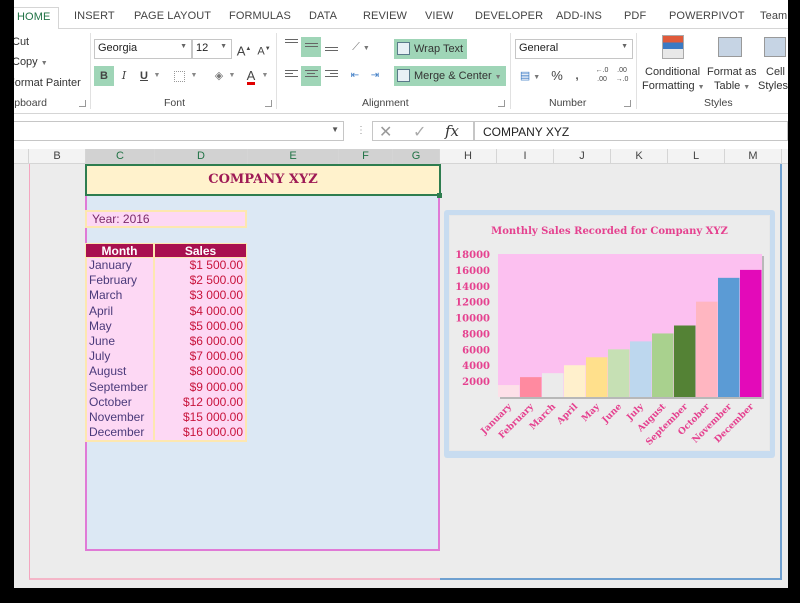 The width and height of the screenshot is (800, 603). What do you see at coordinates (557, 76) in the screenshot?
I see `percent-button: %` at bounding box center [557, 76].